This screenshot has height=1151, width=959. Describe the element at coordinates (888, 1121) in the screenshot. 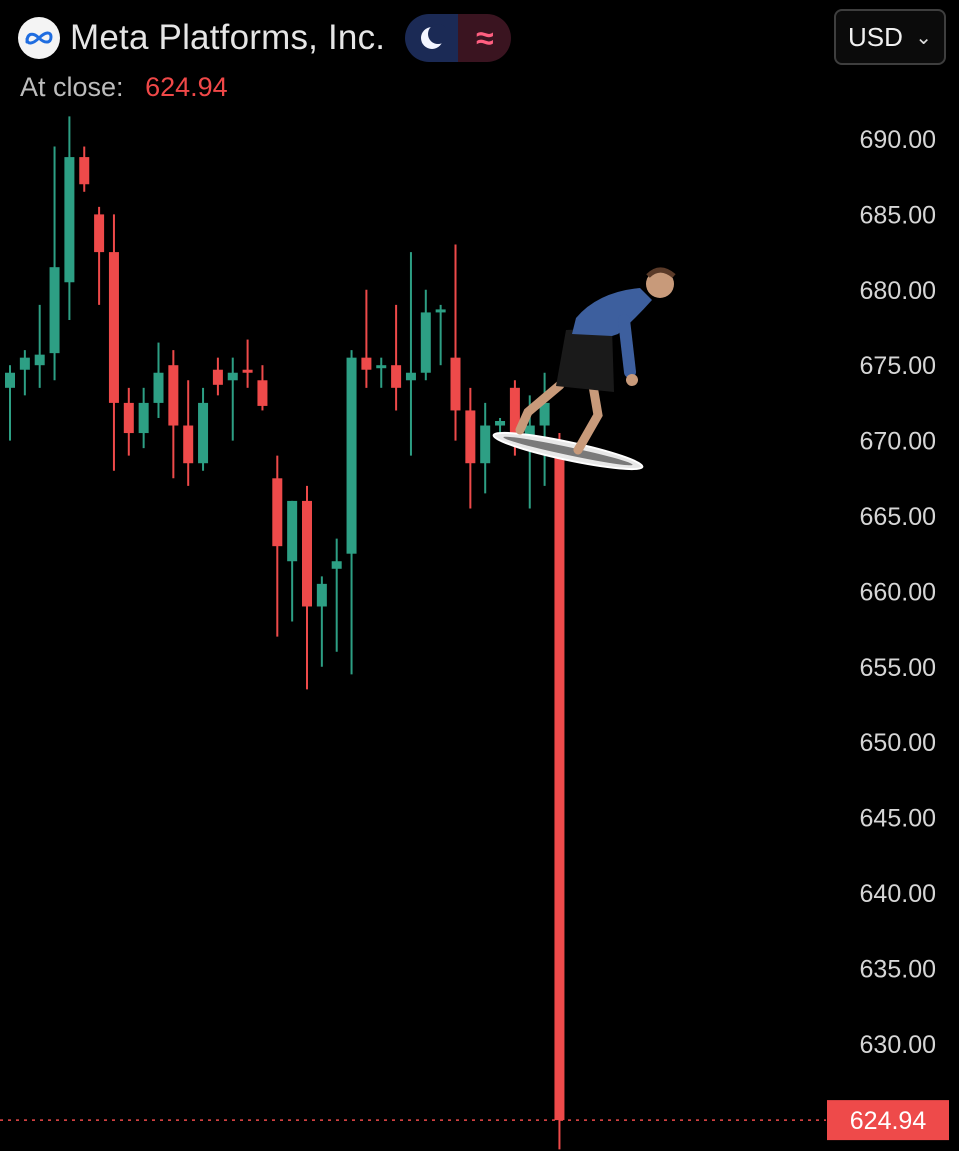

I see `last-price-text: 624.94` at that location.